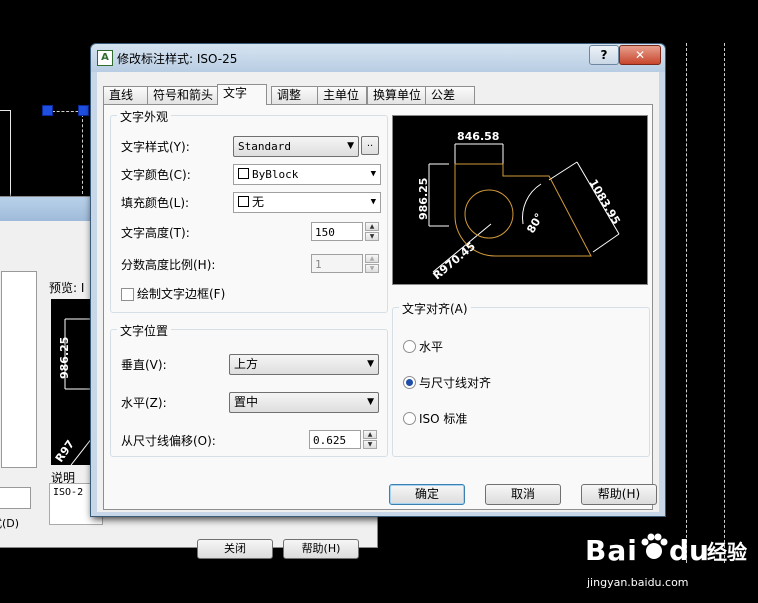 This screenshot has height=603, width=758. I want to click on fill-color-label: 填充颜色(L):, so click(155, 203).